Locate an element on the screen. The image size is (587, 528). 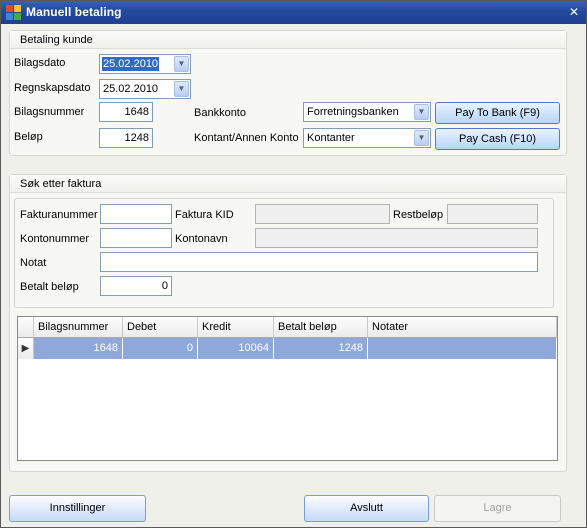
cell-notater is located at coordinates (462, 348).